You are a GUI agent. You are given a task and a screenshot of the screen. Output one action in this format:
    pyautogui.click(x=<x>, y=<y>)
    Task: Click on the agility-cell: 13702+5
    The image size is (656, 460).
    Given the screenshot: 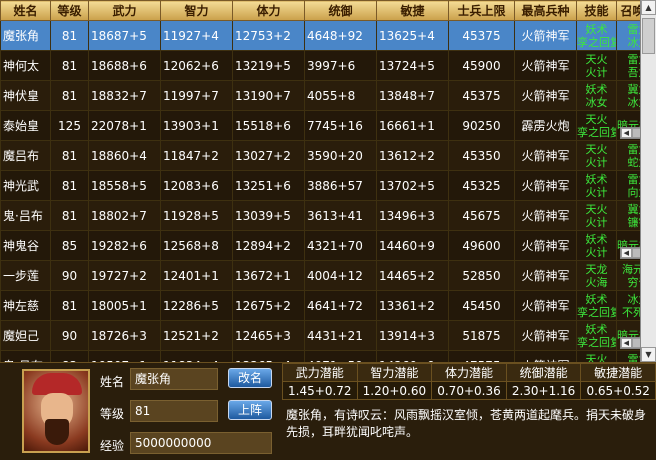 What is the action you would take?
    pyautogui.click(x=412, y=185)
    